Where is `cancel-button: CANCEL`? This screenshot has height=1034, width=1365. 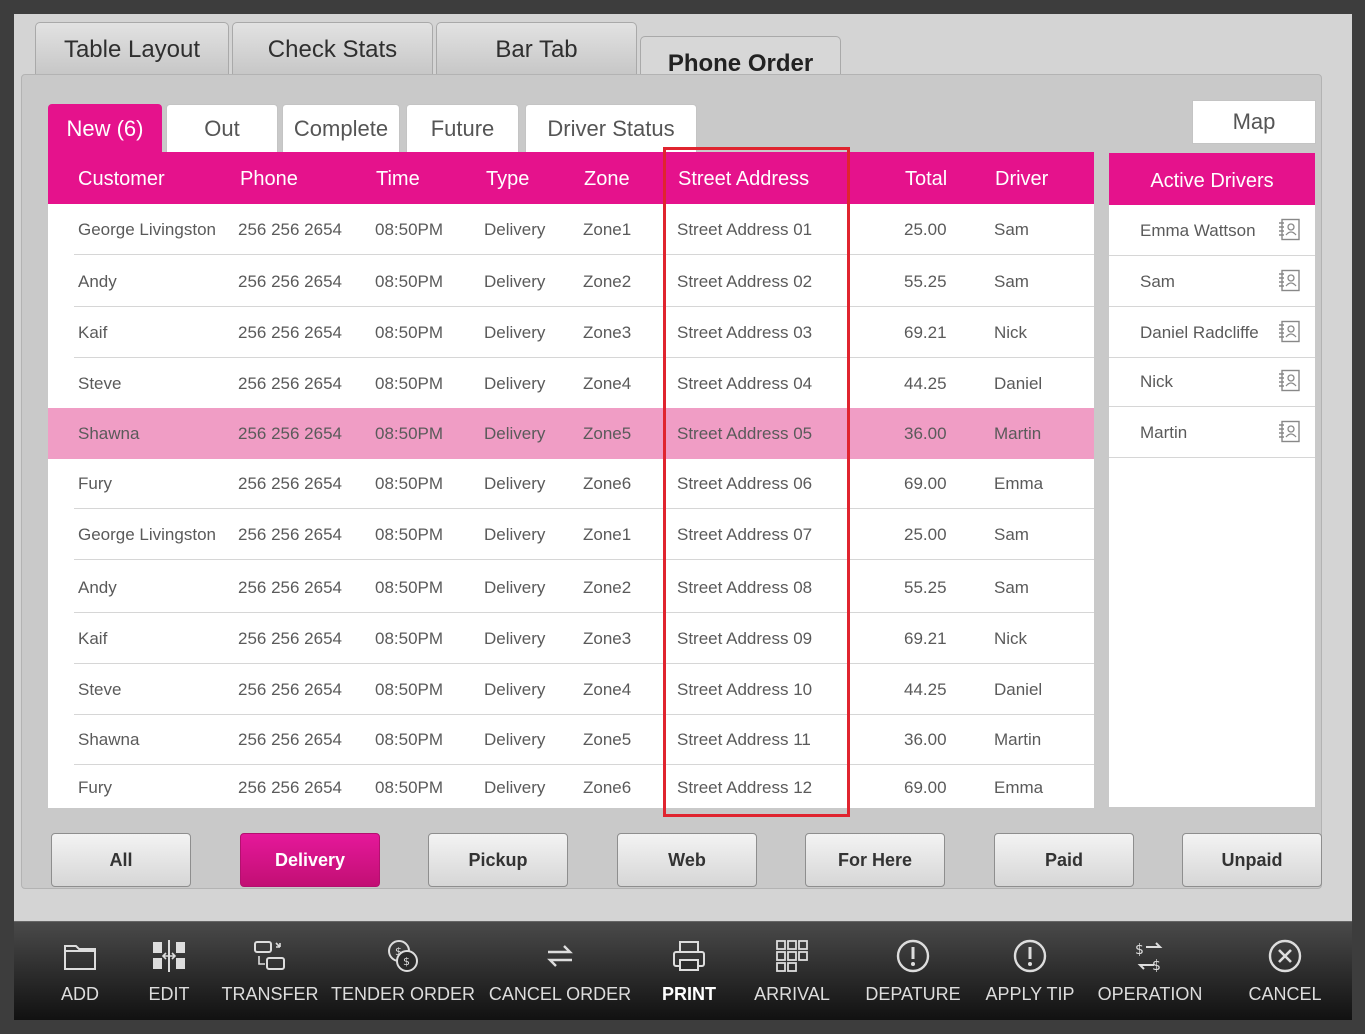
cancel-button: CANCEL is located at coordinates (1285, 971).